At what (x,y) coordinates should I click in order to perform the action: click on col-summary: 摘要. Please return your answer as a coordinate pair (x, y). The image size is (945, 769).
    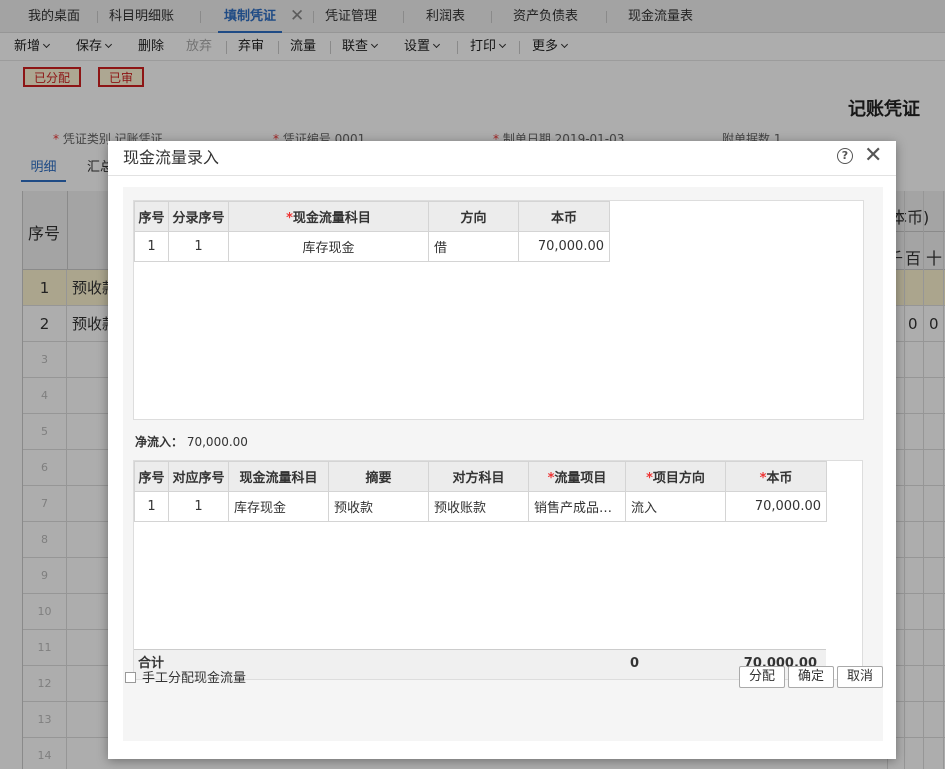
    Looking at the image, I should click on (378, 476).